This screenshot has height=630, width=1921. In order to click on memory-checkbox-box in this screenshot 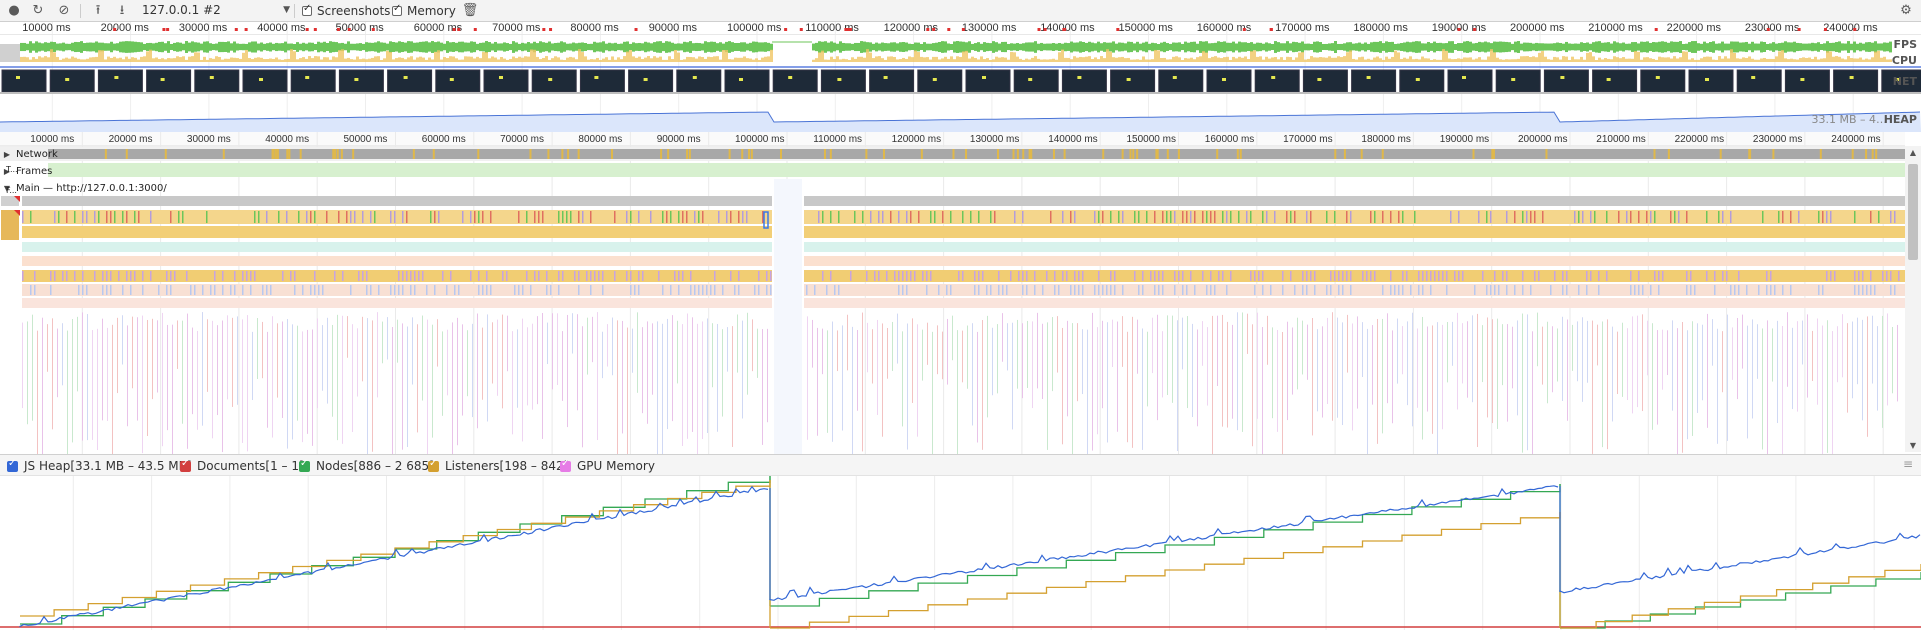, I will do `click(397, 9)`.